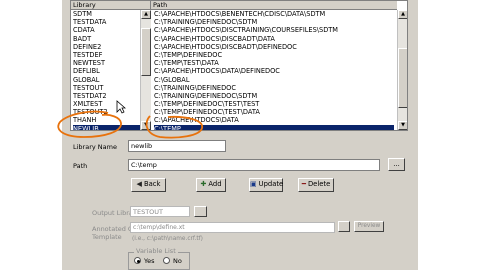  I want to click on no-radio, so click(166, 260).